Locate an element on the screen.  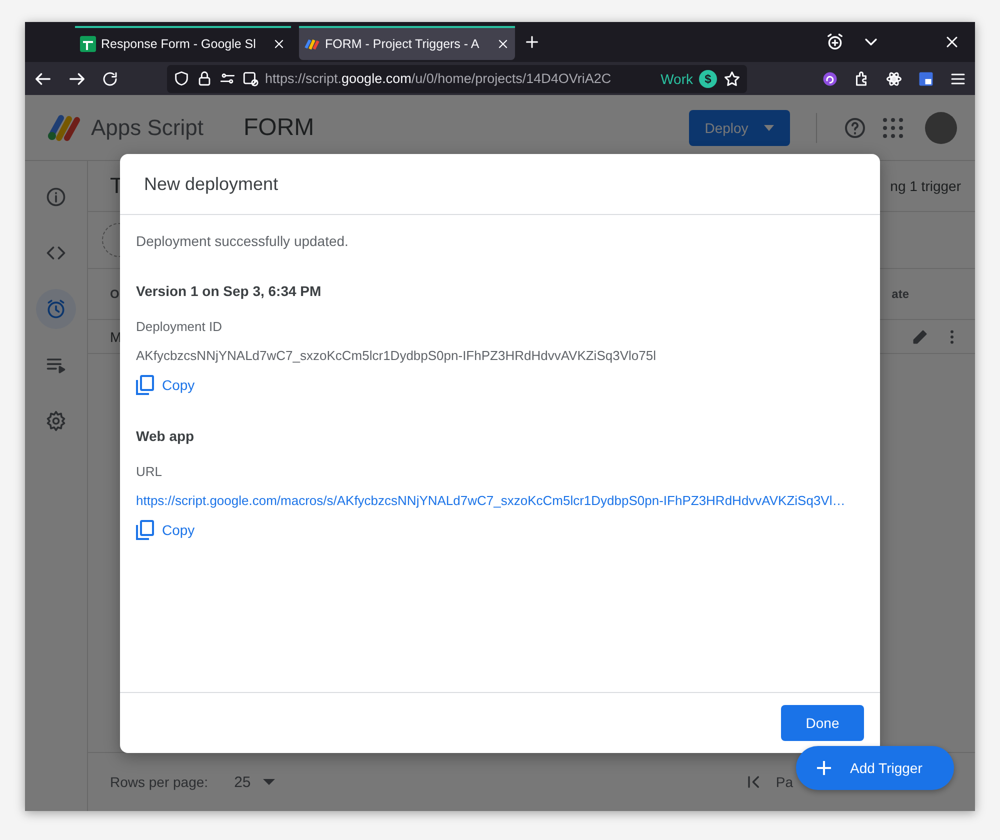
colorful-logo-icon is located at coordinates (64, 128).